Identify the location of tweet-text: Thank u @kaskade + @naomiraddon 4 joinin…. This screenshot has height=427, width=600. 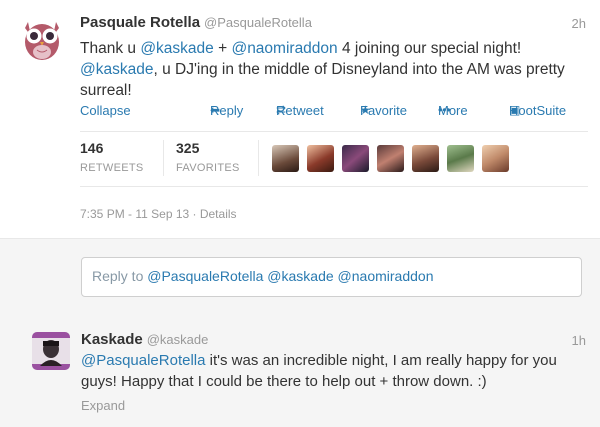
(335, 69).